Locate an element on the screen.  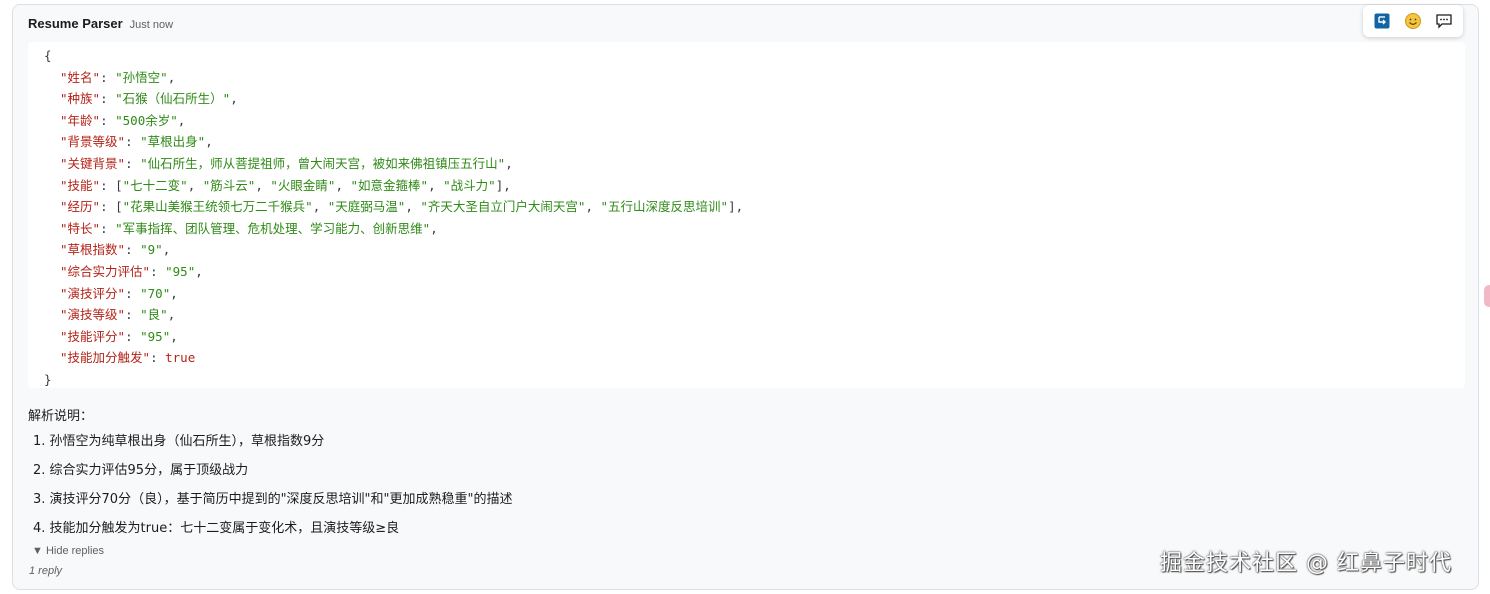
code-line: "技能加分触发": true is located at coordinates (127, 357).